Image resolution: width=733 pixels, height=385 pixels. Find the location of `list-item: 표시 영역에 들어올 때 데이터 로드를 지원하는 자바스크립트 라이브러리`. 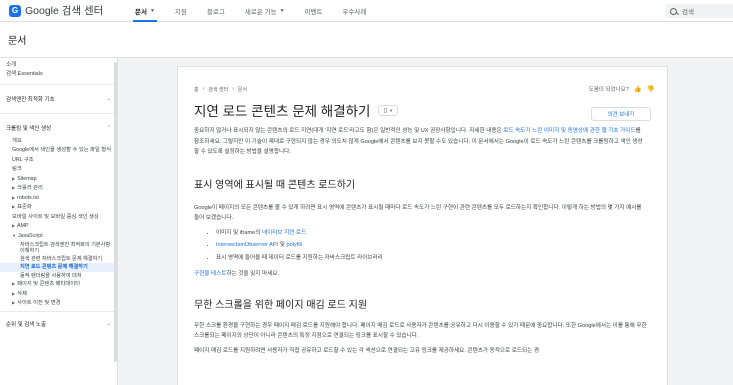

list-item: 표시 영역에 들어올 때 데이터 로드를 지원하는 자바스크립트 라이브러리 is located at coordinates (433, 258).